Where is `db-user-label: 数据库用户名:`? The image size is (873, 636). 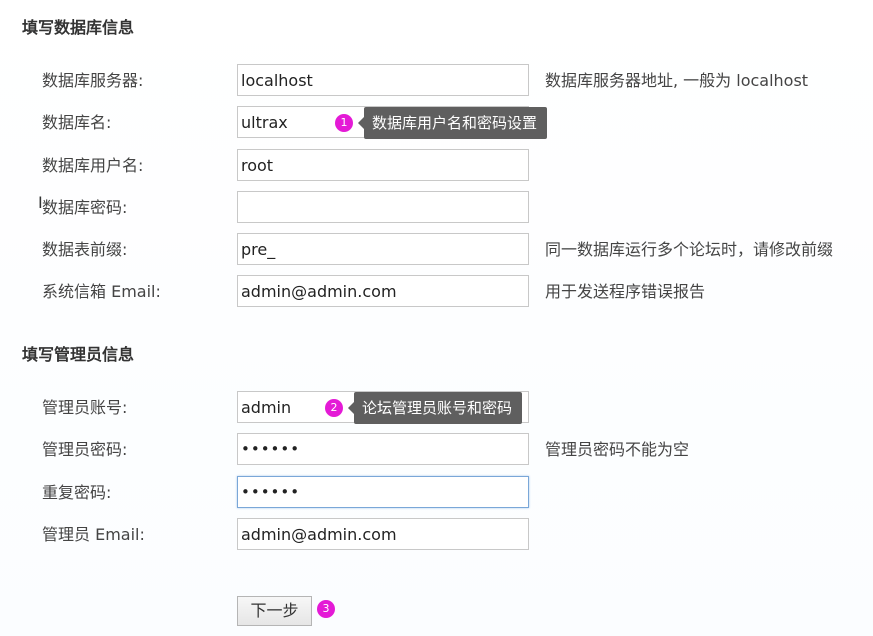
db-user-label: 数据库用户名: is located at coordinates (93, 165).